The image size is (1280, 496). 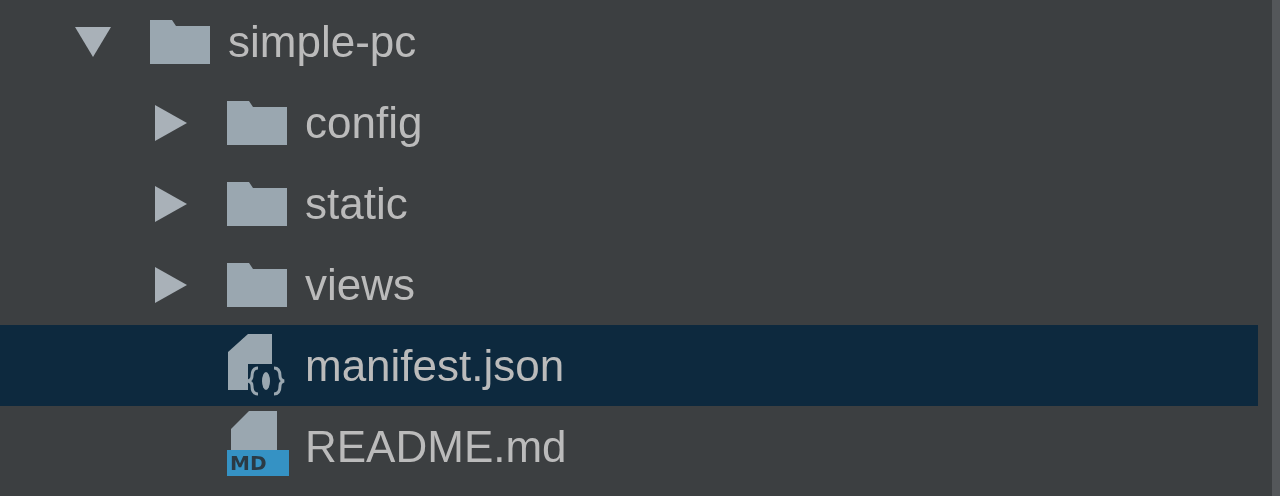 What do you see at coordinates (258, 462) in the screenshot?
I see `file-type-badge: MD` at bounding box center [258, 462].